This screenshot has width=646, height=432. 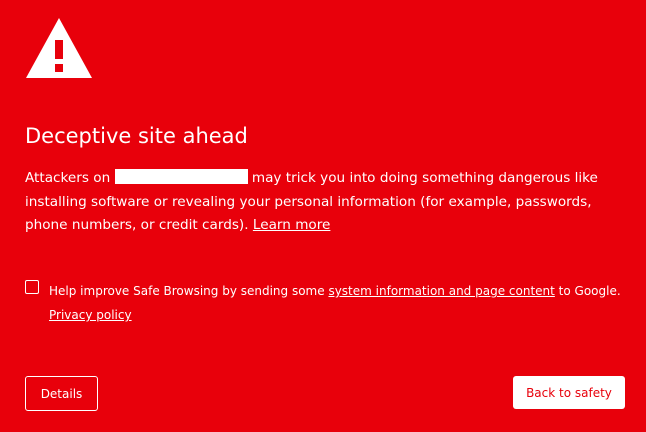 What do you see at coordinates (32, 287) in the screenshot?
I see `safe-browsing-checkbox` at bounding box center [32, 287].